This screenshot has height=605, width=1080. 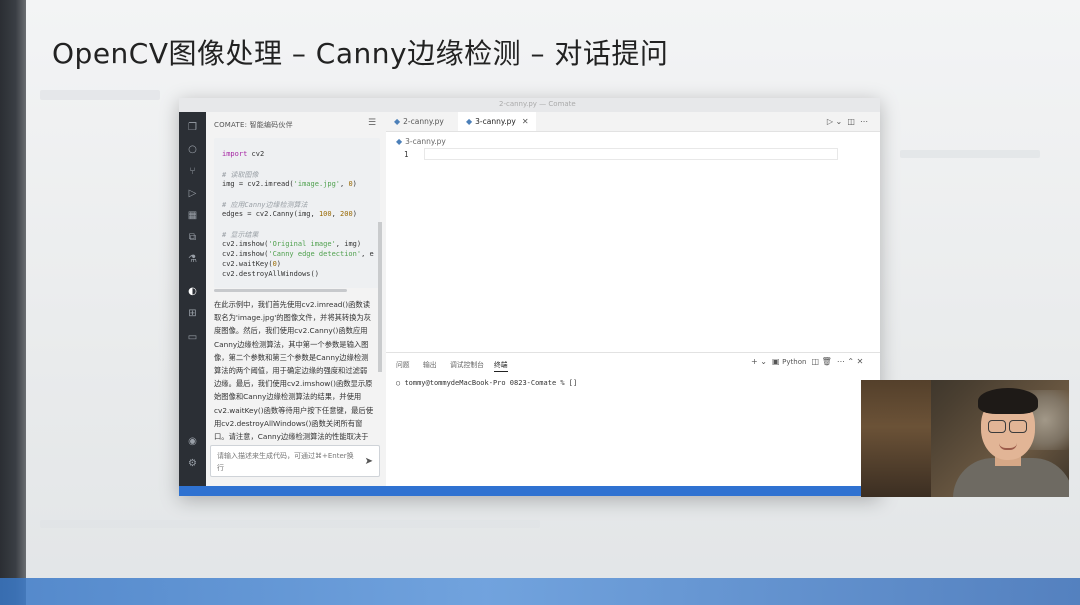 I want to click on webcam-background-shelf, so click(x=896, y=438).